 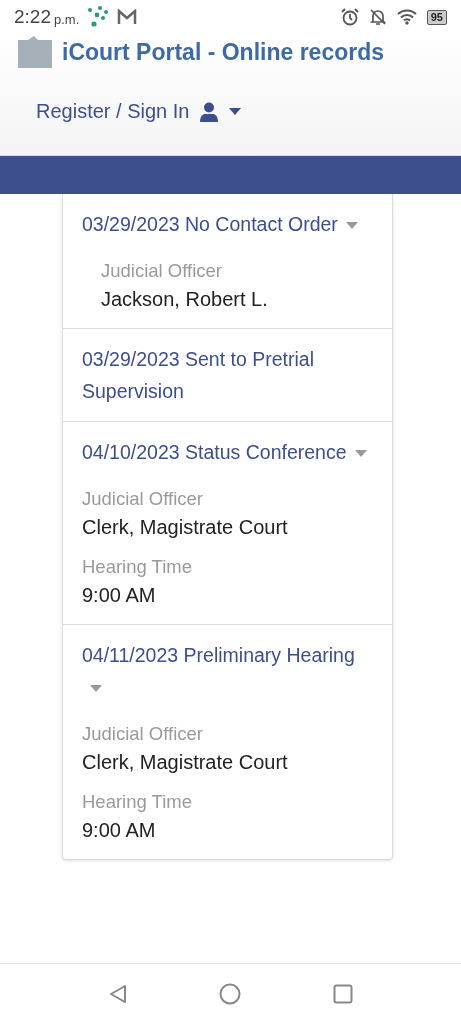 What do you see at coordinates (229, 994) in the screenshot?
I see `home-icon` at bounding box center [229, 994].